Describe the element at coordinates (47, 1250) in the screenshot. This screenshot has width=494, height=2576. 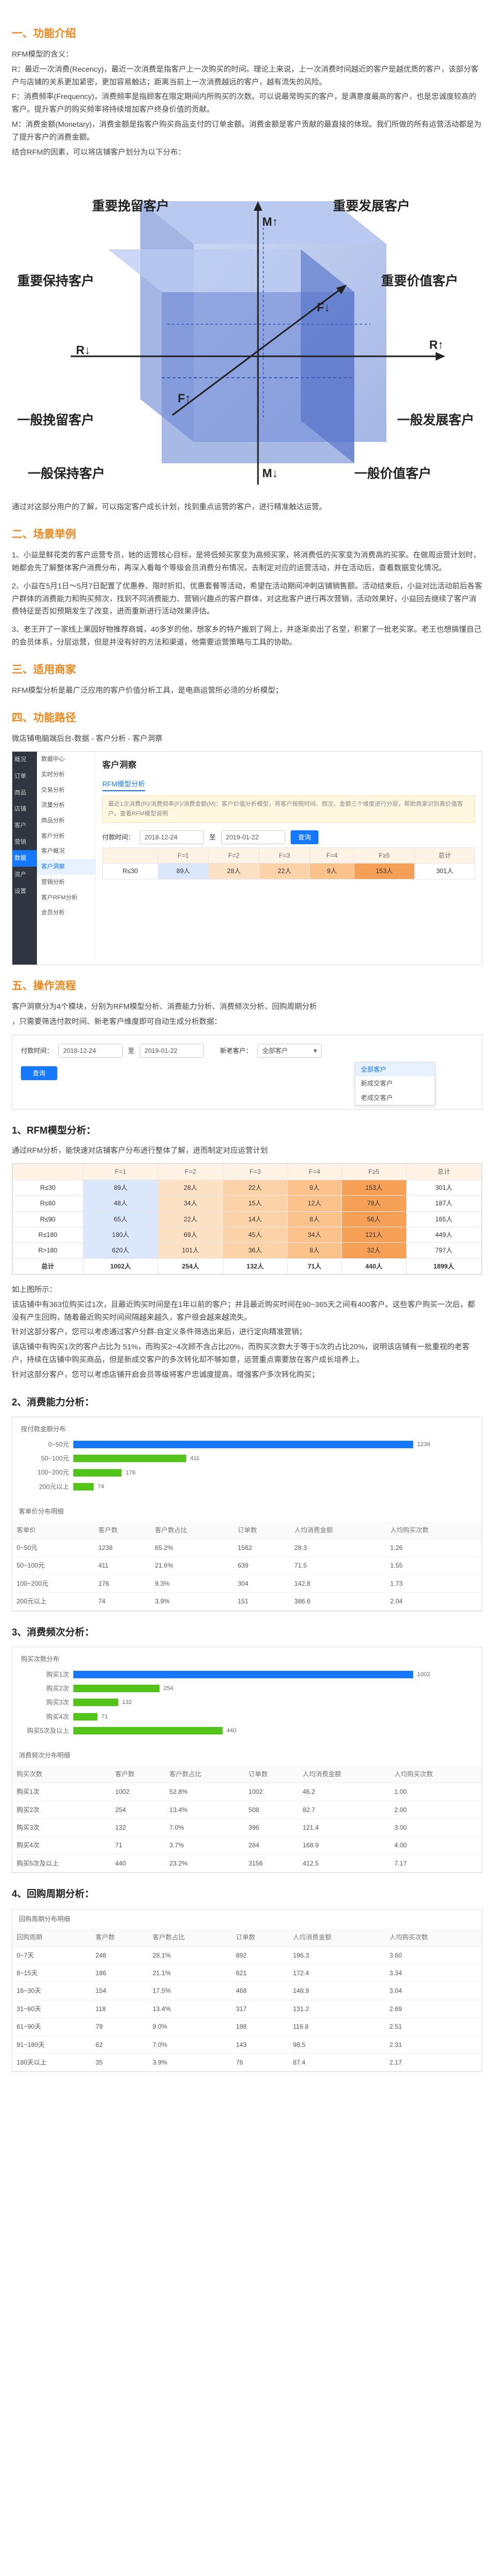
I see `rfm-cell: R>180` at that location.